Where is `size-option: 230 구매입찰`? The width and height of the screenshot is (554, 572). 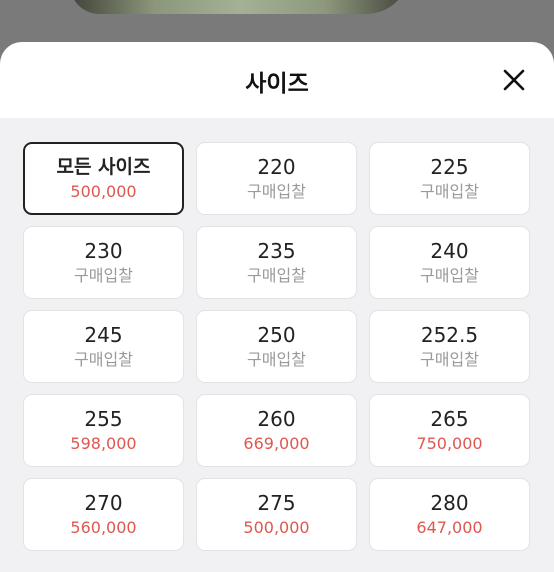 size-option: 230 구매입찰 is located at coordinates (103, 262).